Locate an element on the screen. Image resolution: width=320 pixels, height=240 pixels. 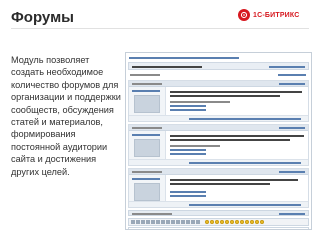
brand-logo: 1С-БИТРИКС is located at coordinates (269, 15).